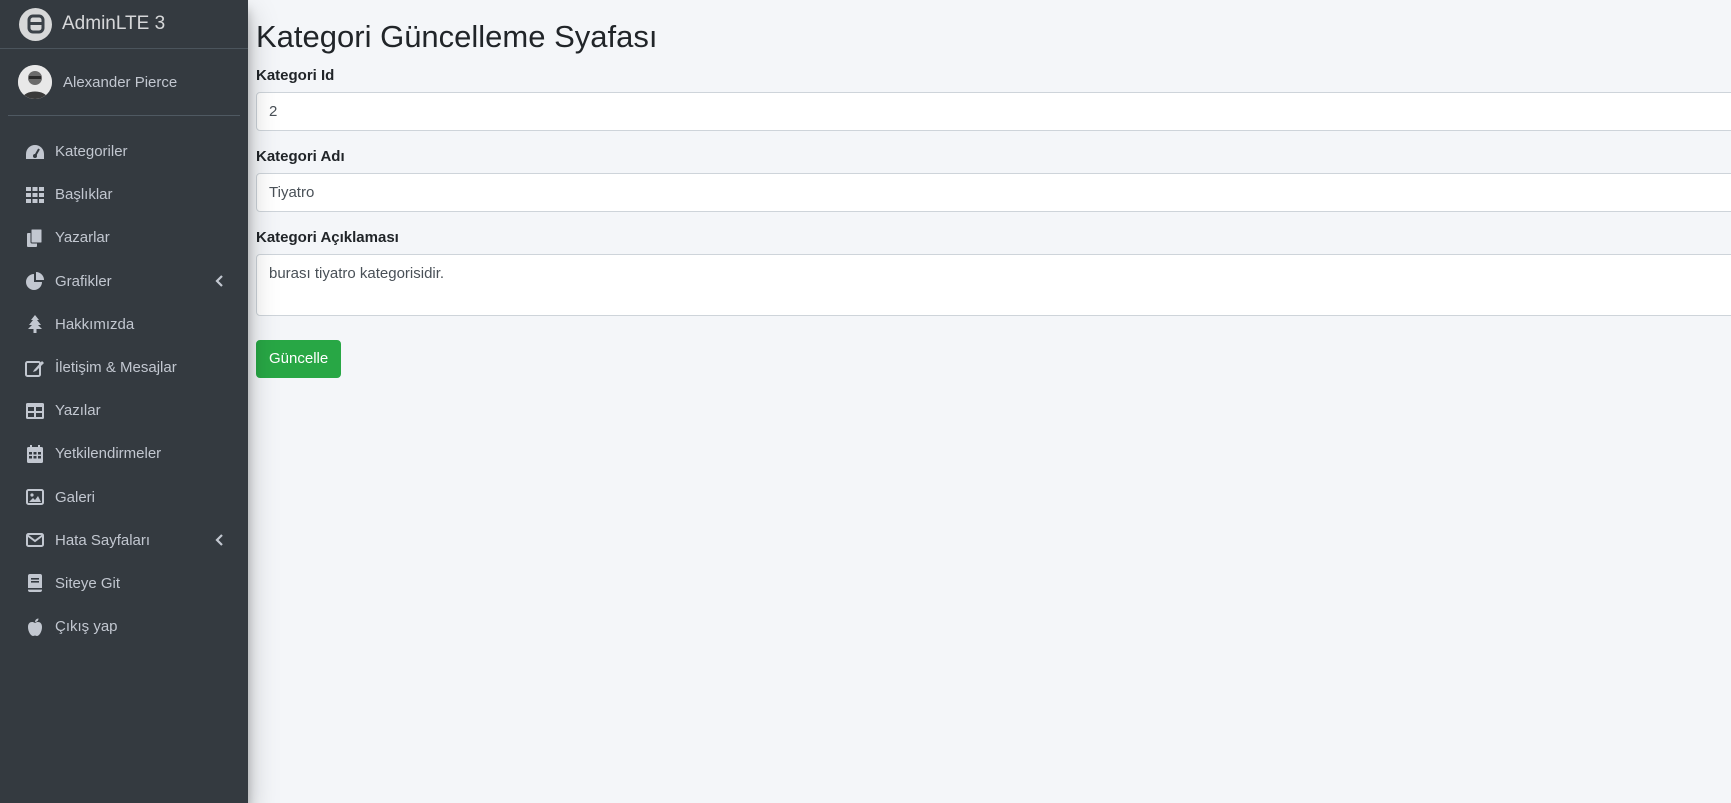 This screenshot has height=803, width=1731. I want to click on sidebar-item-galeri: Galeri, so click(124, 497).